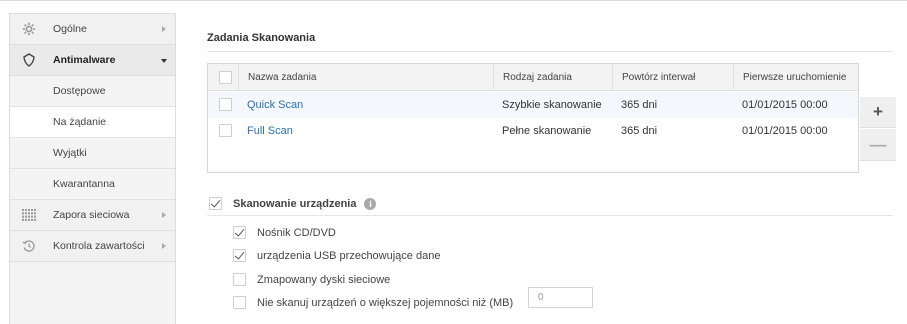 Image resolution: width=907 pixels, height=324 pixels. What do you see at coordinates (547, 131) in the screenshot?
I see `task-type: Pełne skanowanie` at bounding box center [547, 131].